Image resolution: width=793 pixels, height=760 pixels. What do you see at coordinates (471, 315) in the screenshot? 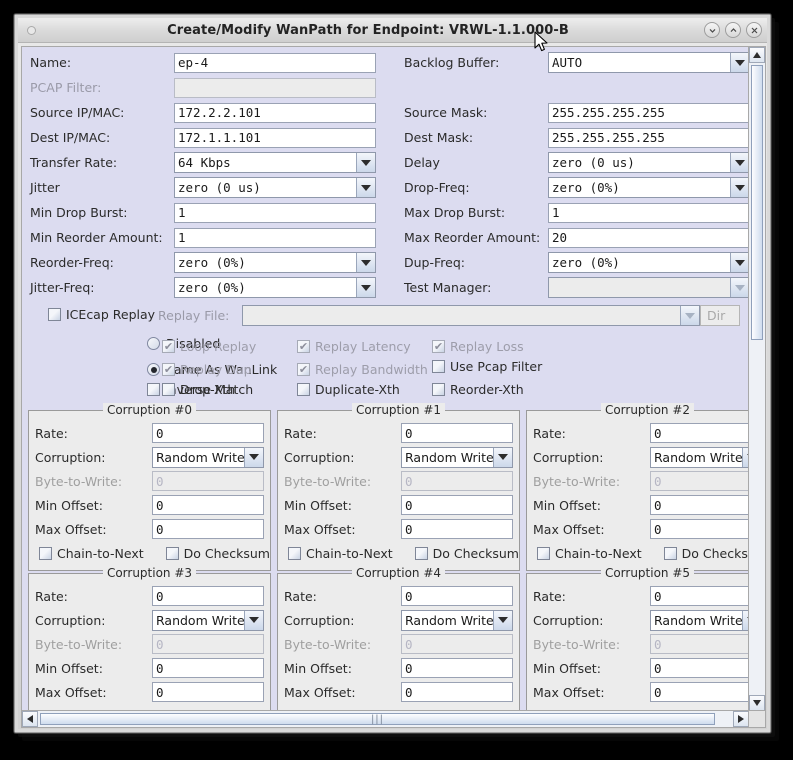
I see `replay-file-combo` at bounding box center [471, 315].